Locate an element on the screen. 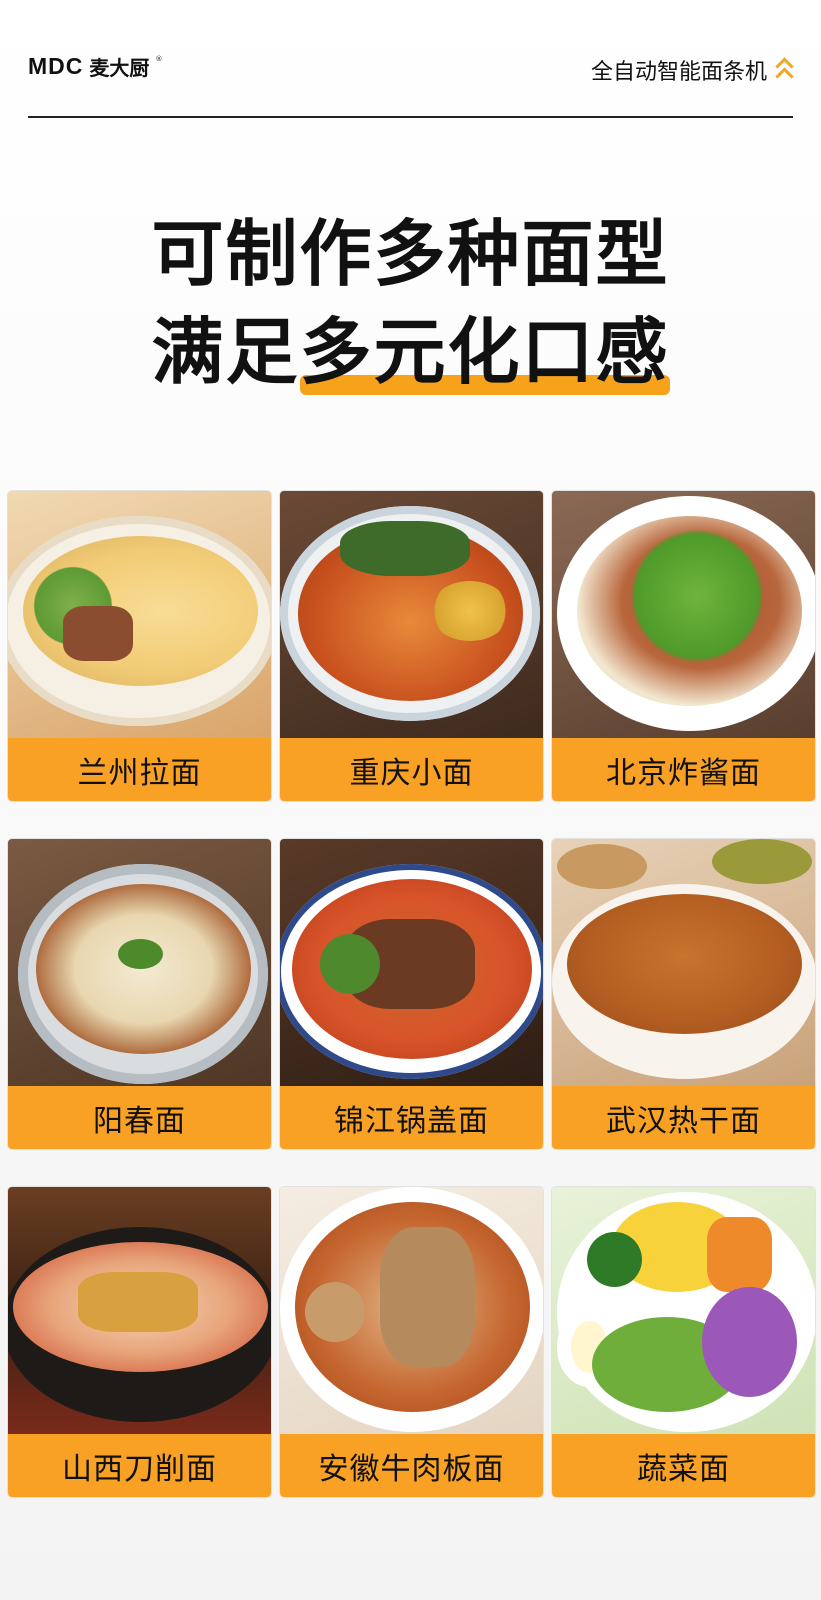  chongqing-noodle-photo is located at coordinates (411, 614).